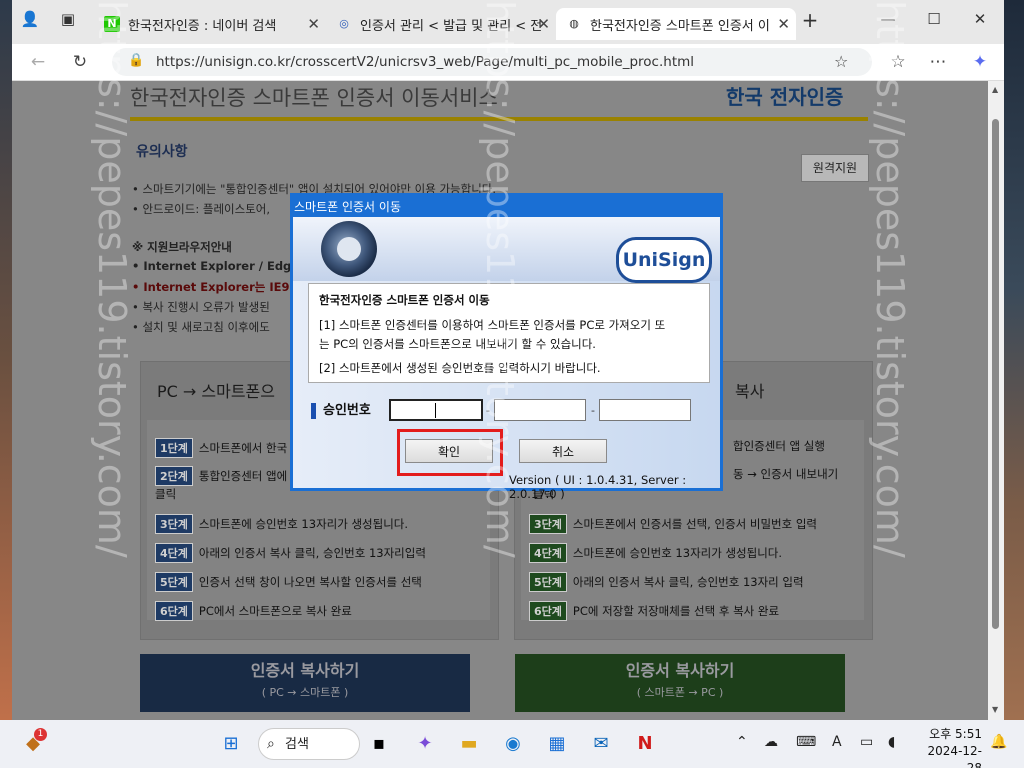  What do you see at coordinates (938, 62) in the screenshot?
I see `settings-menu-icon: ⋯` at bounding box center [938, 62].